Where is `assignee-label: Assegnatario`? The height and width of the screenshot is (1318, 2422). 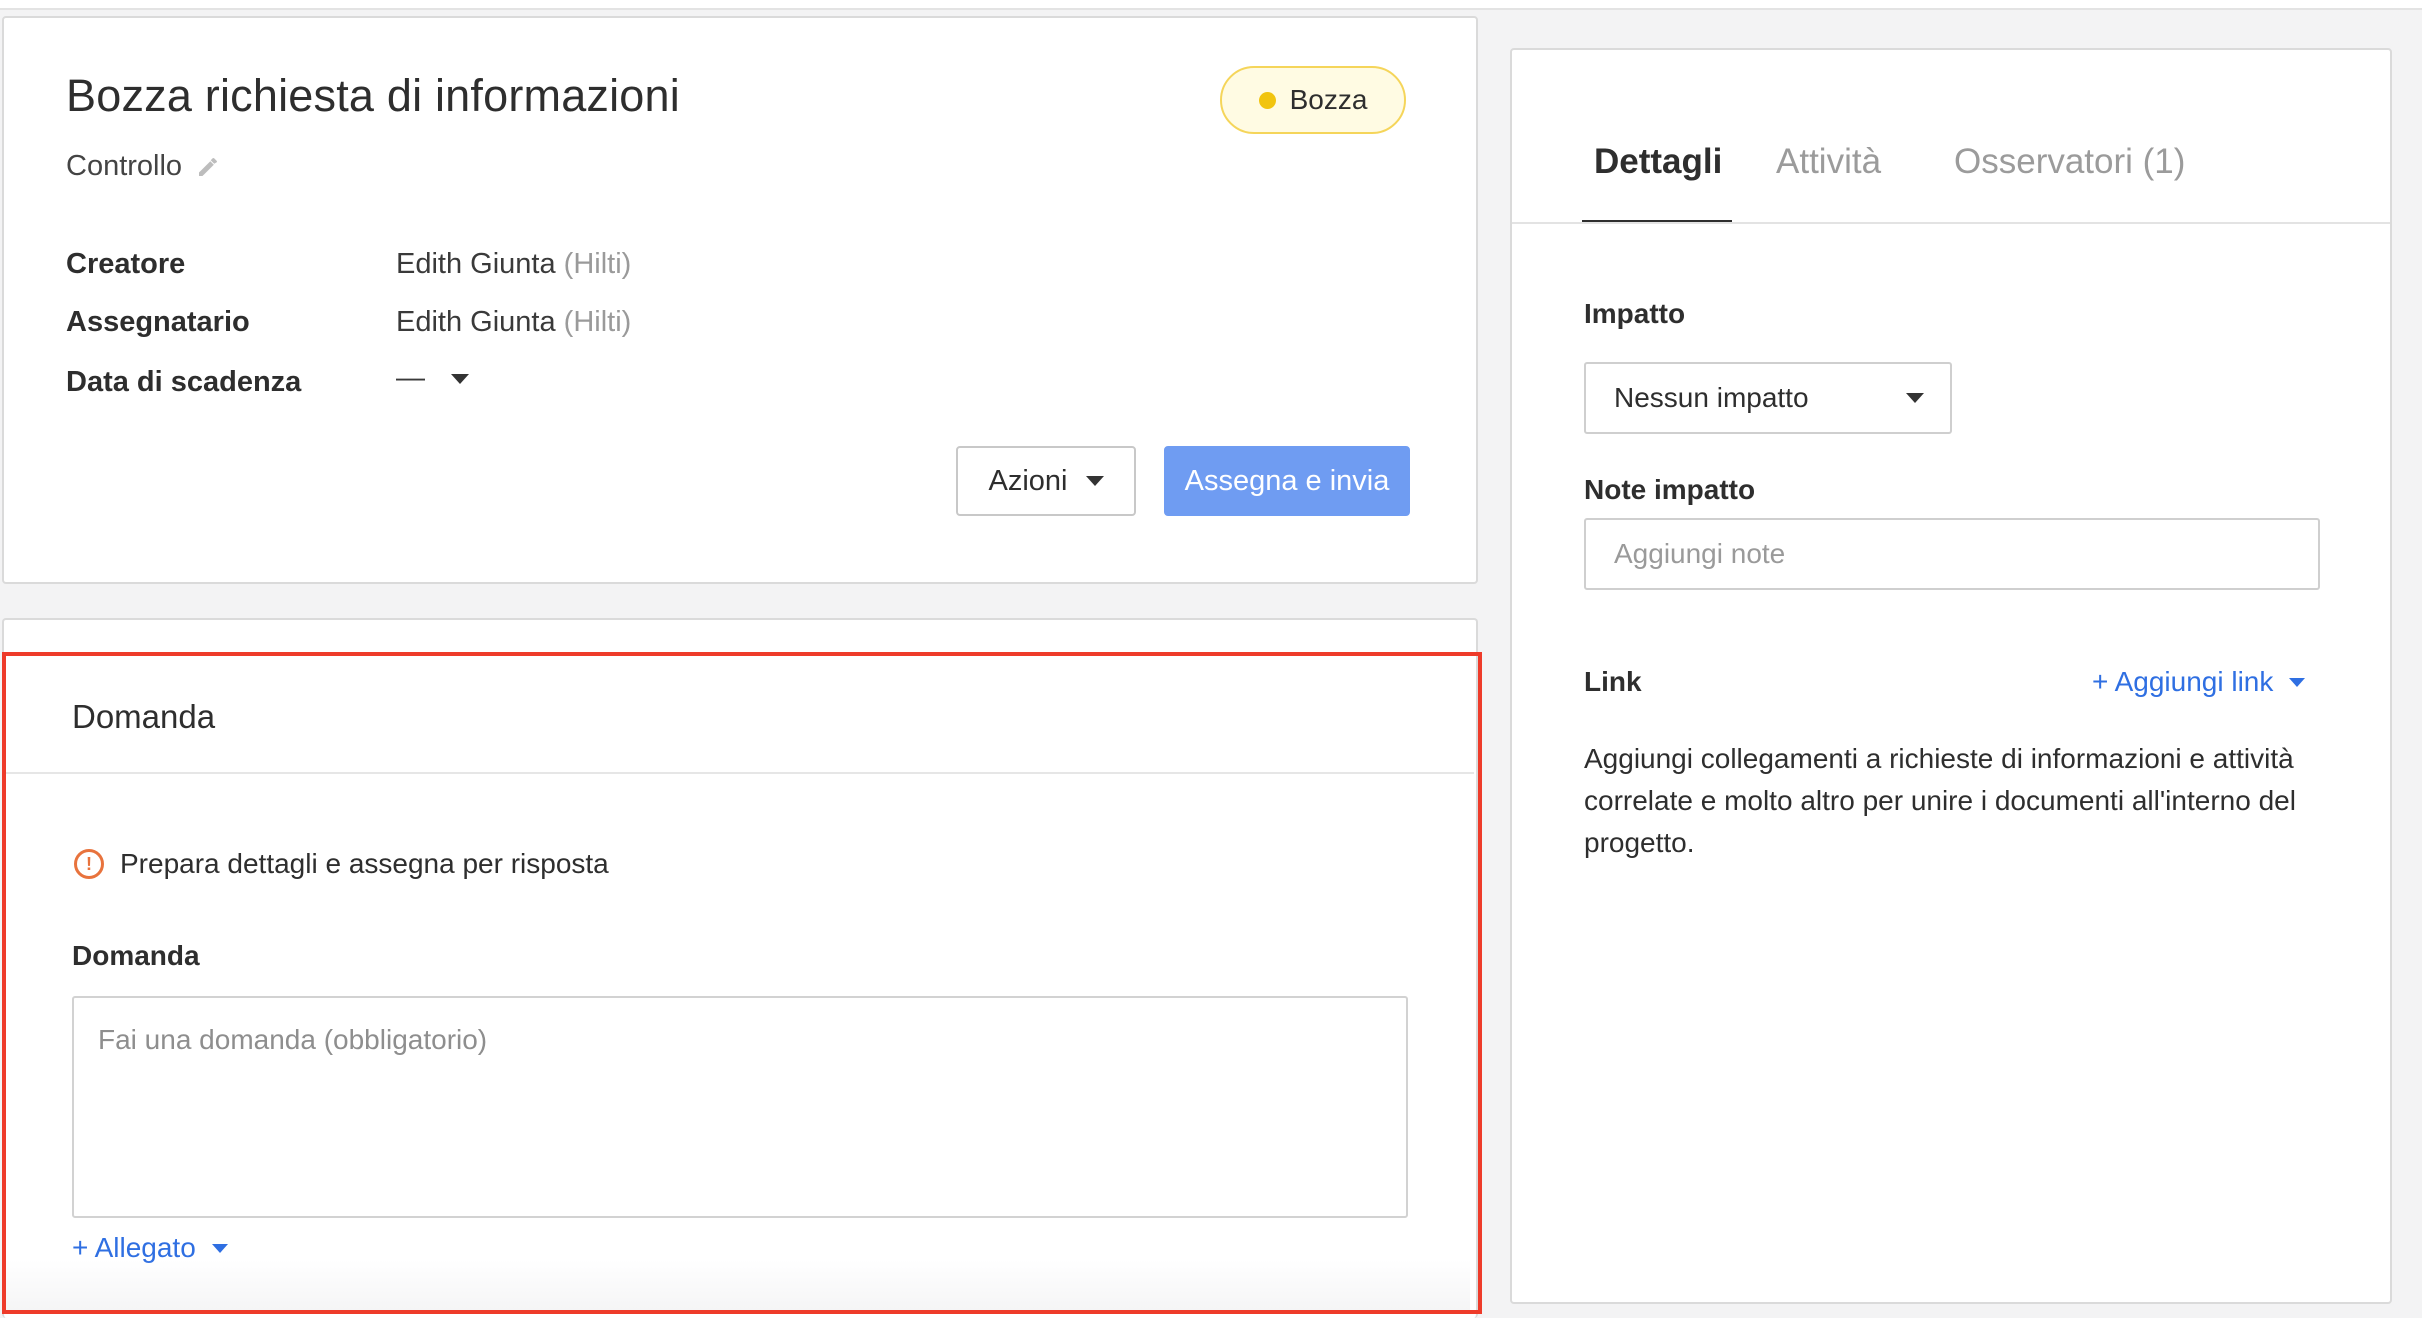
assignee-label: Assegnatario is located at coordinates (158, 322).